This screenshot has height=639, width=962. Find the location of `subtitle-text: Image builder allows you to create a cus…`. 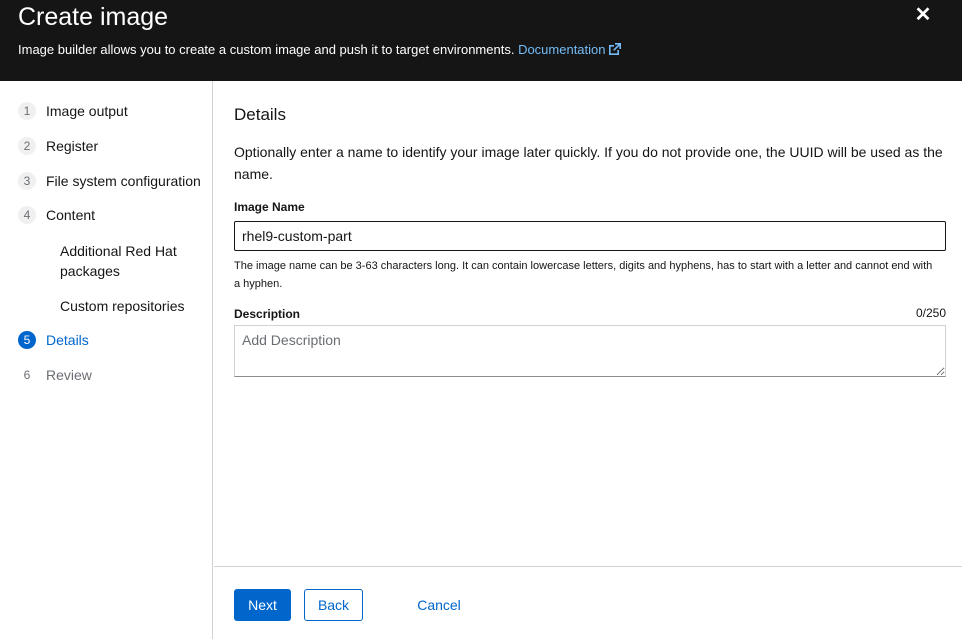

subtitle-text: Image builder allows you to create a cus… is located at coordinates (266, 49).